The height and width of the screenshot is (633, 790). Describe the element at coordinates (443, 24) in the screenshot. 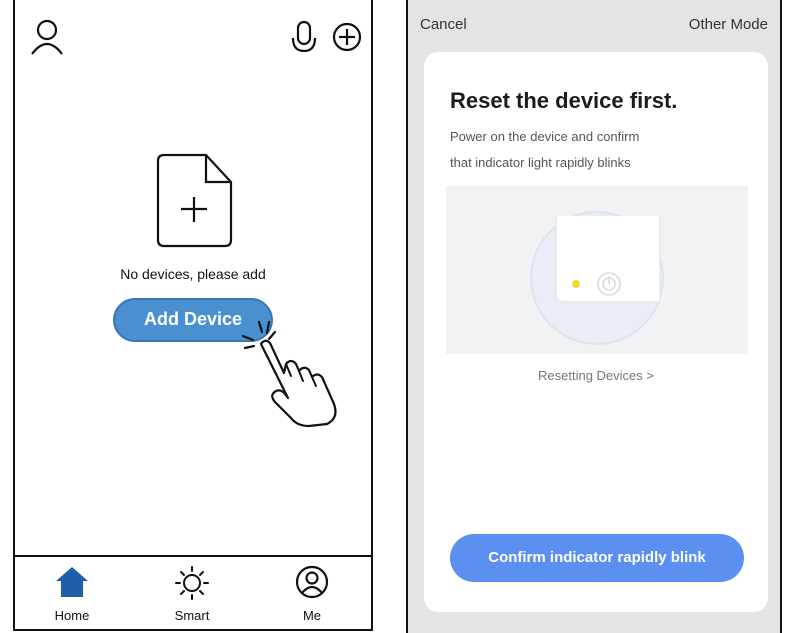

I see `cancel-button: Cancel` at that location.